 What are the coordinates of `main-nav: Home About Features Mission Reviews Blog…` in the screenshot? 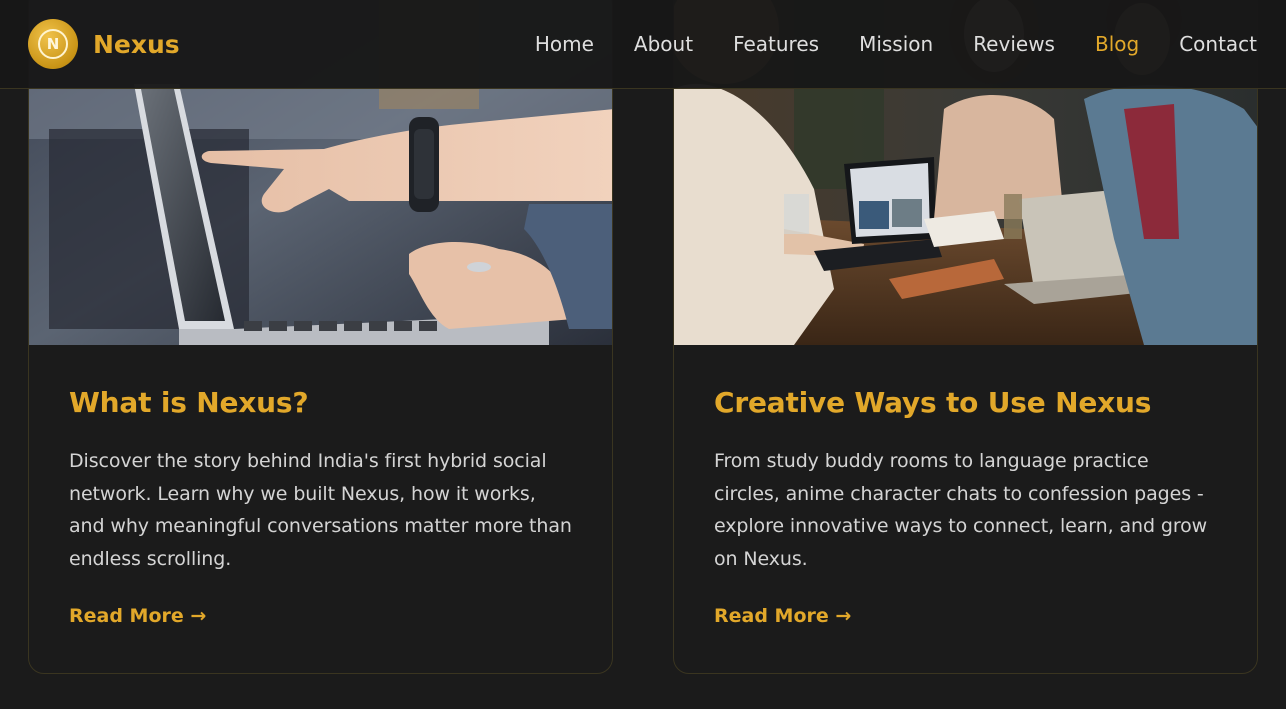 It's located at (876, 44).